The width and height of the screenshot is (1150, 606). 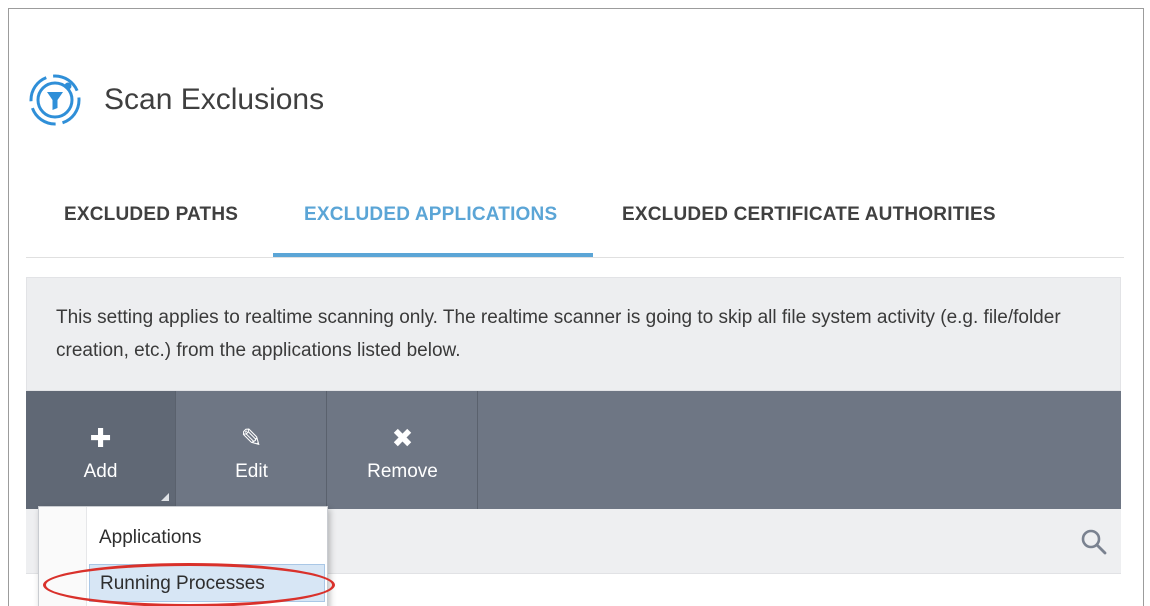 I want to click on tab-excluded-certificate-authorities: EXCLUDED CERTIFICATE AUTHORITIES, so click(x=809, y=215).